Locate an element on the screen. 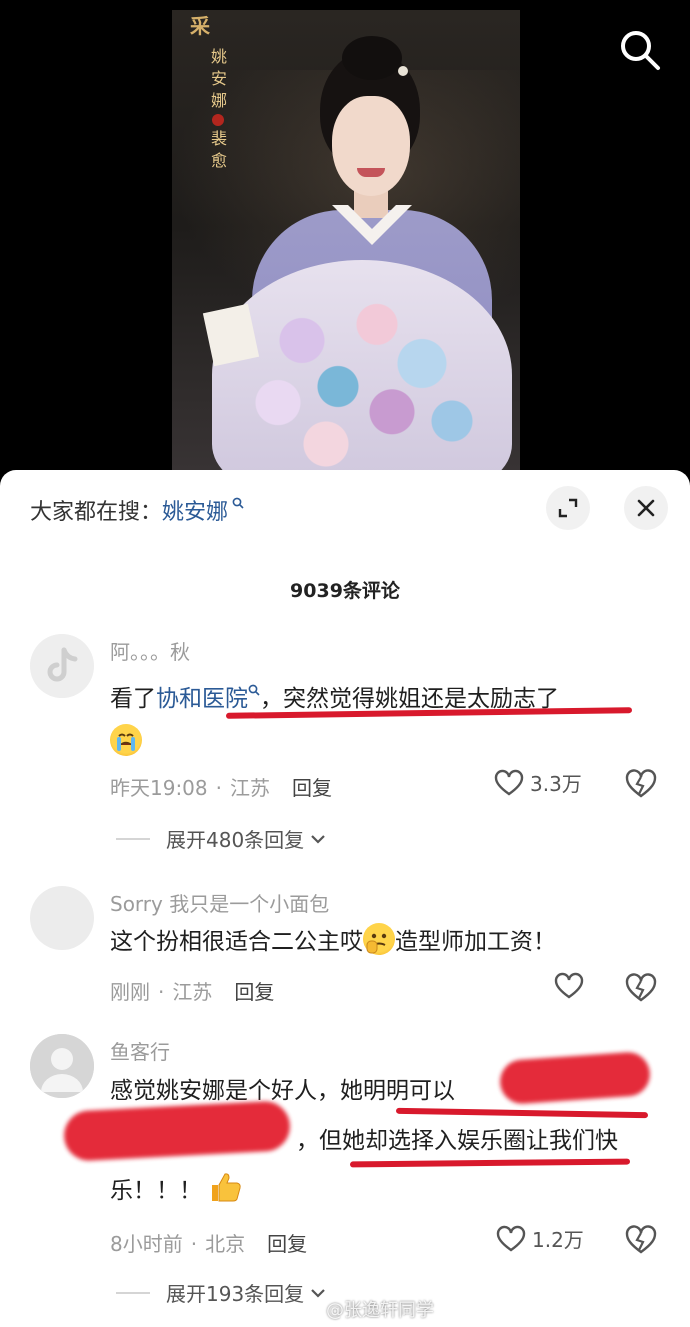  comment-meta: 刚刚 · 江苏 回复 is located at coordinates (192, 992).